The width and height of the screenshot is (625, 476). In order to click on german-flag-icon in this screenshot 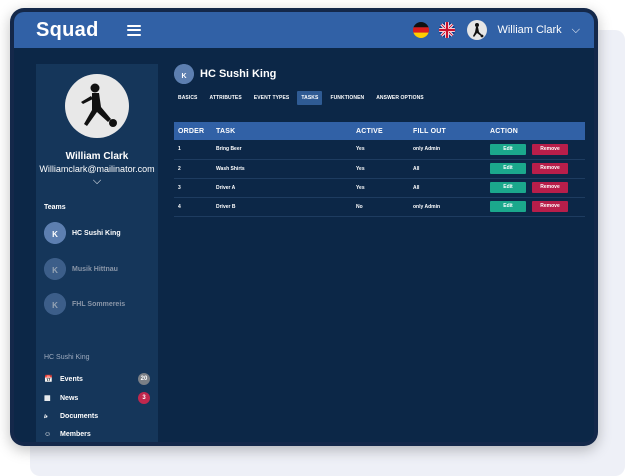, I will do `click(421, 30)`.